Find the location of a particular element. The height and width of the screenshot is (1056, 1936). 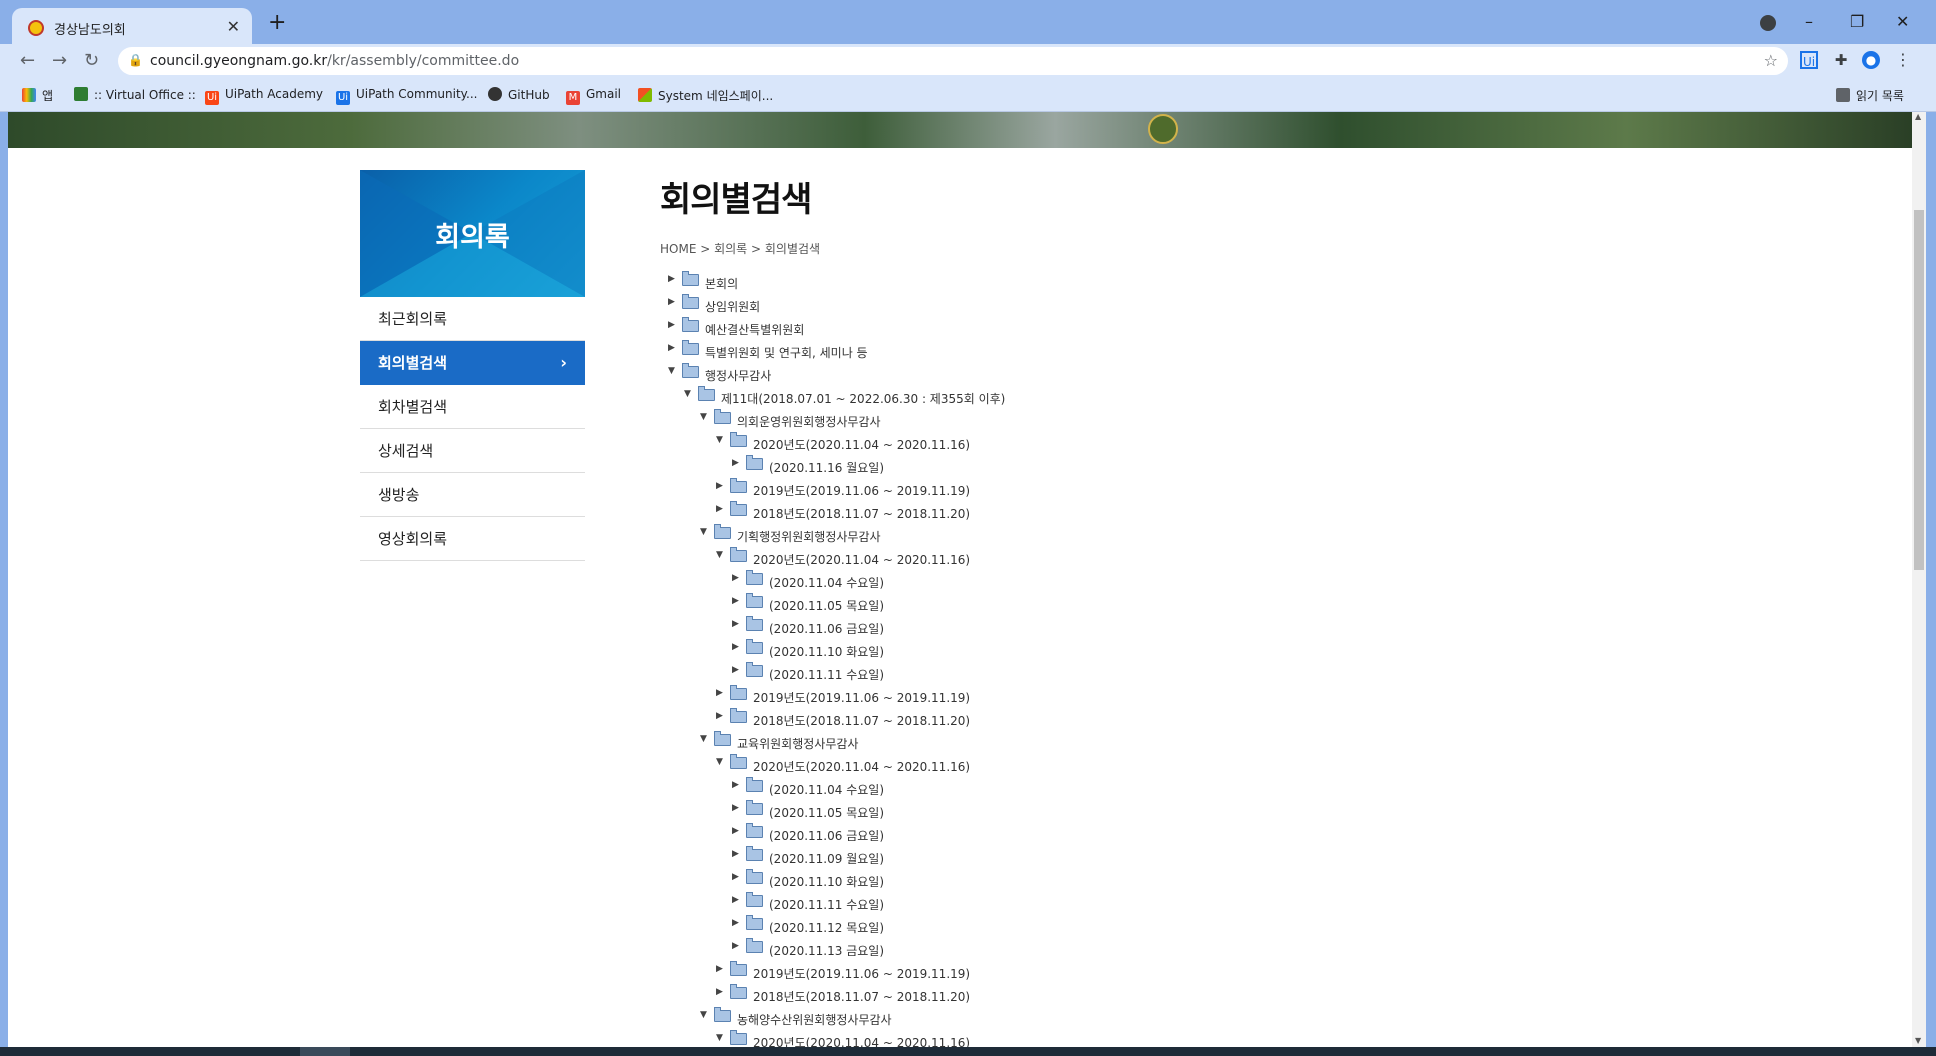

tree-node-label: 상임위원회 is located at coordinates (732, 306).